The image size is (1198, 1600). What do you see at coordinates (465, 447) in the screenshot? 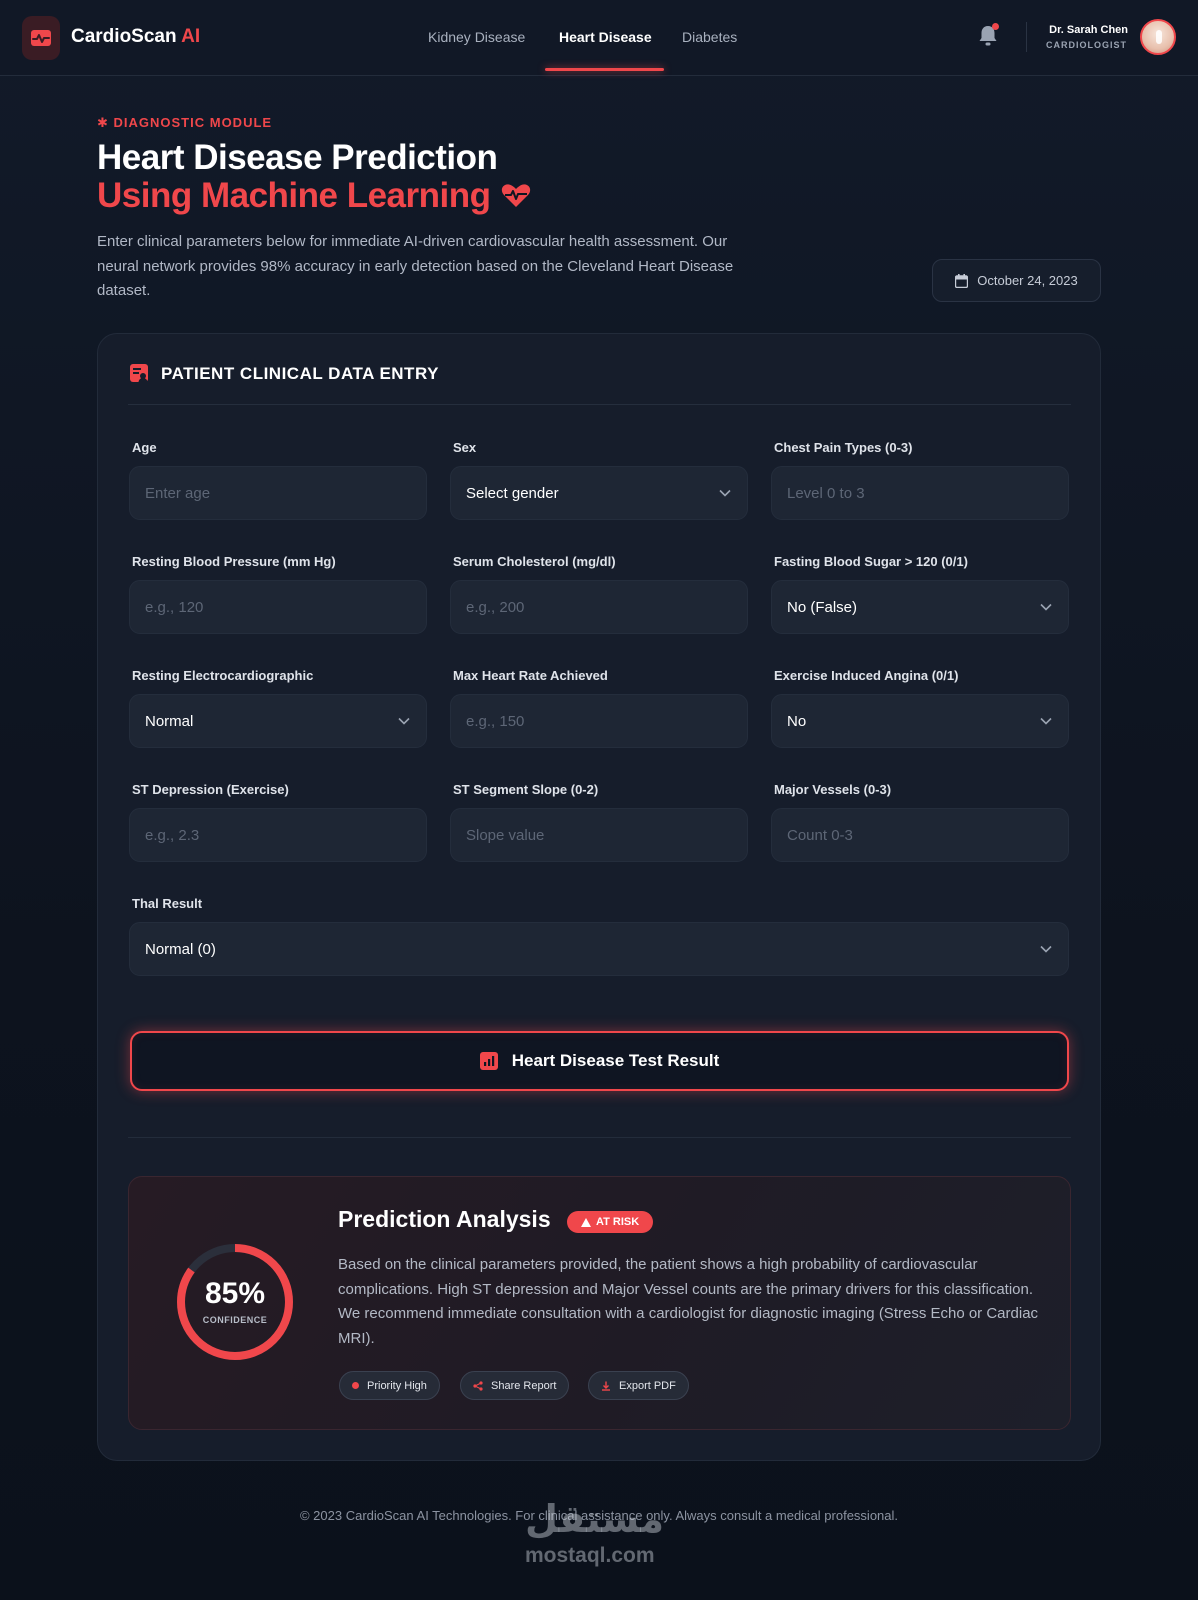
I see `sex-label: Sex` at bounding box center [465, 447].